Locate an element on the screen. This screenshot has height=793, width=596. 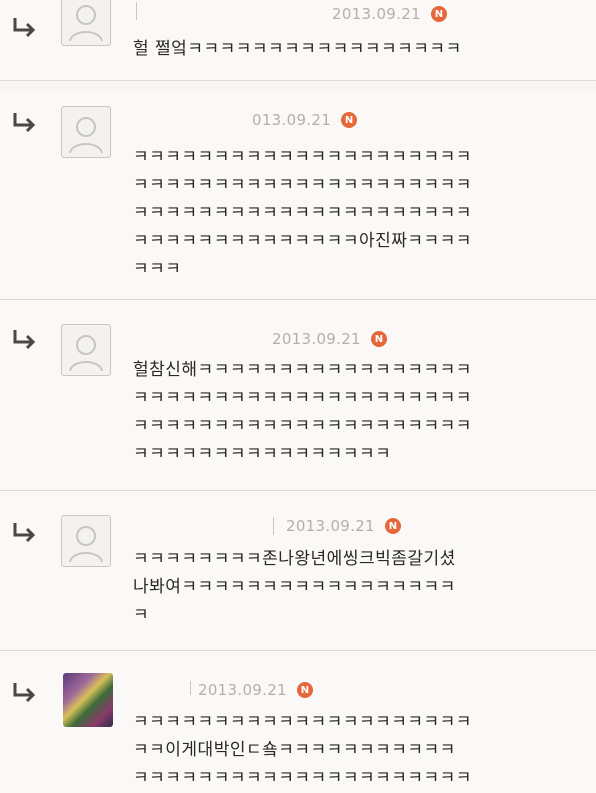
reply-text: 헐 쩔엌ㅋㅋㅋㅋㅋㅋㅋㅋㅋㅋㅋㅋㅋㅋㅋㅋㅋ is located at coordinates (297, 49).